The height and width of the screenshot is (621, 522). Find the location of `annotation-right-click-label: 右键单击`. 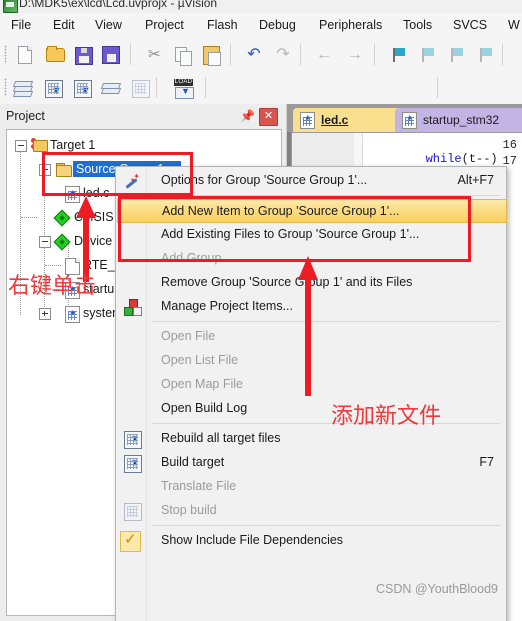

annotation-right-click-label: 右键单击 is located at coordinates (52, 286).